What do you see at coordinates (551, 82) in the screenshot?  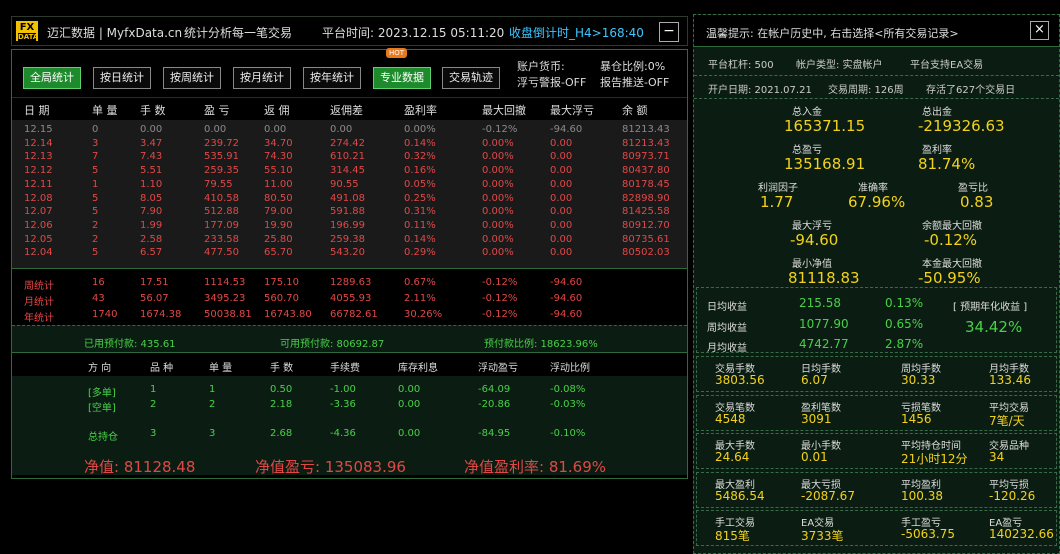 I see `float-alert-toggle: 浮亏警报-OFF` at bounding box center [551, 82].